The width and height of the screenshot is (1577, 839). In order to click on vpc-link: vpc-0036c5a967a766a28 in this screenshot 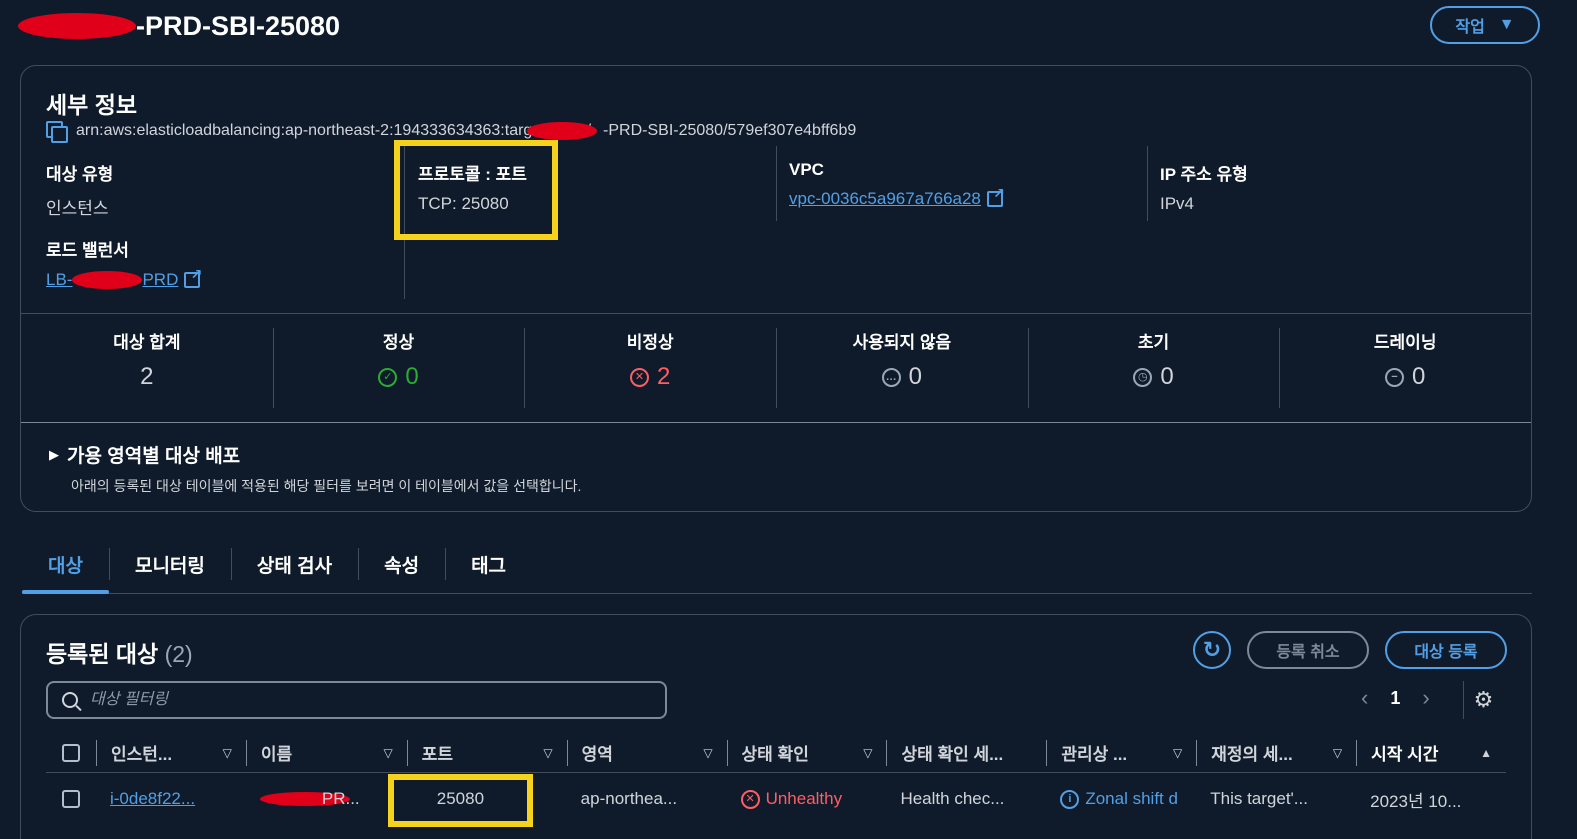, I will do `click(897, 197)`.